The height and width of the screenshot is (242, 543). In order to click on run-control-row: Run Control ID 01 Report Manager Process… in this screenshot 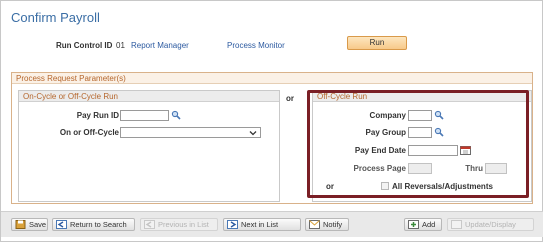, I will do `click(271, 47)`.